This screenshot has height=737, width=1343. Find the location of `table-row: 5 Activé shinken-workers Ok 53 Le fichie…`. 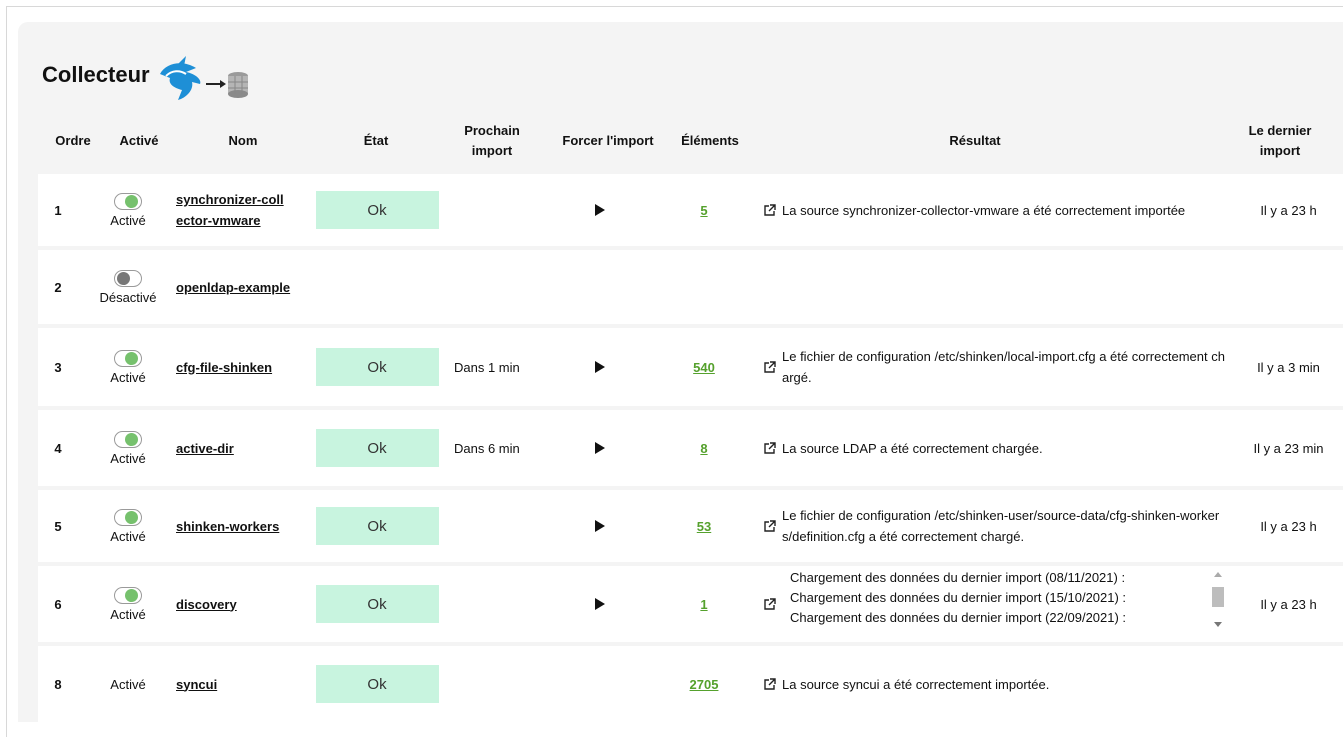

table-row: 5 Activé shinken-workers Ok 53 Le fichie… is located at coordinates (690, 526).